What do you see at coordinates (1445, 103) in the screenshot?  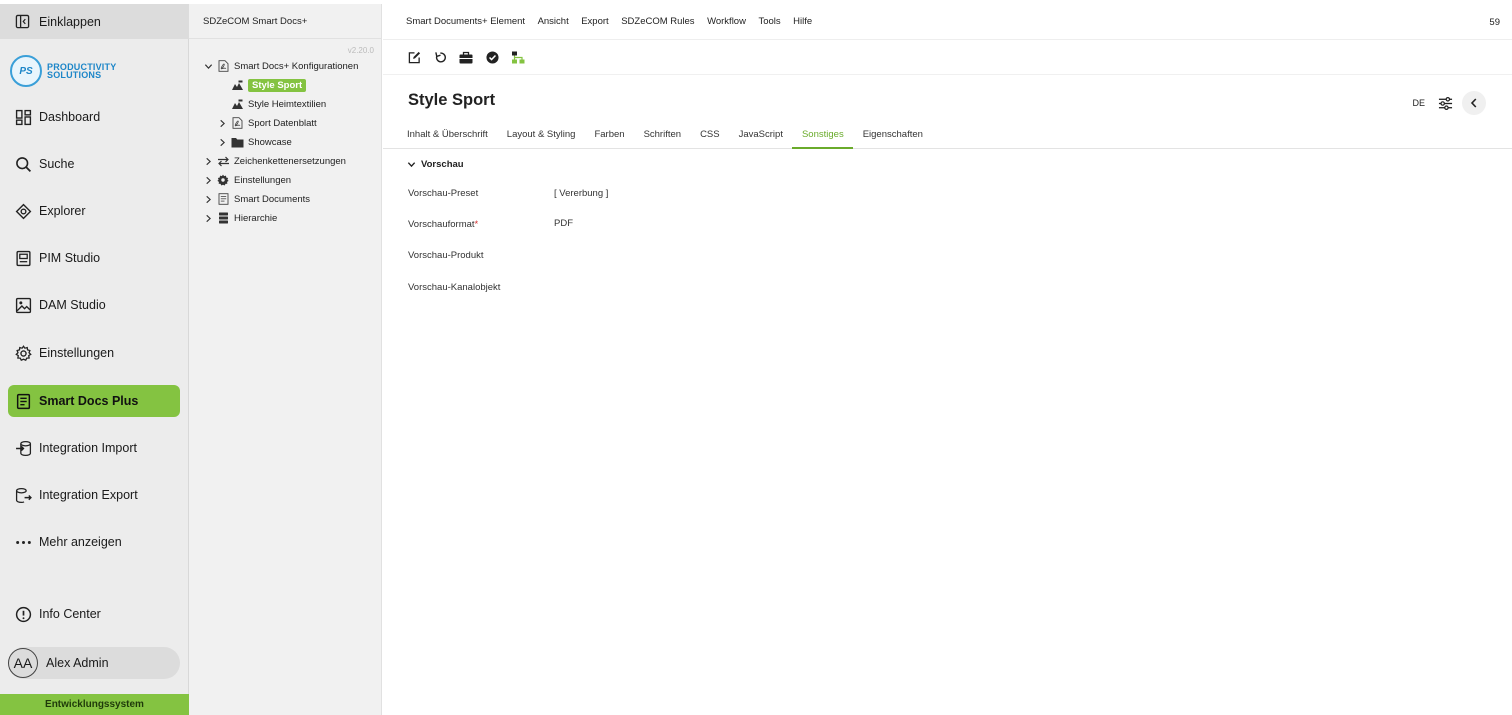 I see `filter-settings-icon` at bounding box center [1445, 103].